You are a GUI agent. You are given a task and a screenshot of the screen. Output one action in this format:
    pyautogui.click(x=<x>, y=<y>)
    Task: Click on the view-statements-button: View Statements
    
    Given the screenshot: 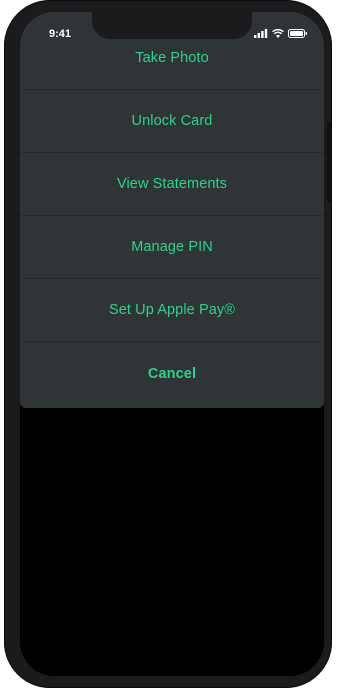 What is the action you would take?
    pyautogui.click(x=172, y=184)
    